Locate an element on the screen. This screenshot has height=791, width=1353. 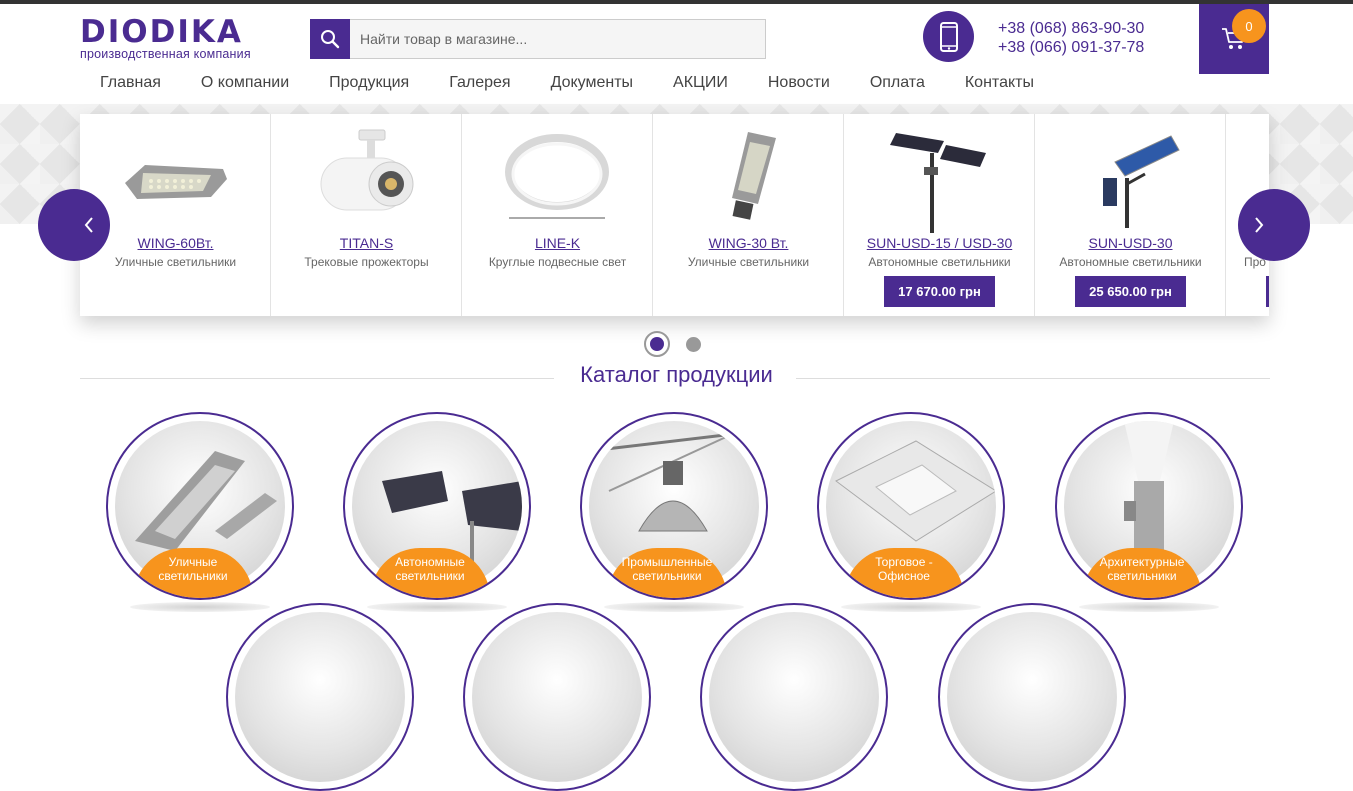
slide-item: LINE-K Круглые подвесные свет is located at coordinates (557, 215).